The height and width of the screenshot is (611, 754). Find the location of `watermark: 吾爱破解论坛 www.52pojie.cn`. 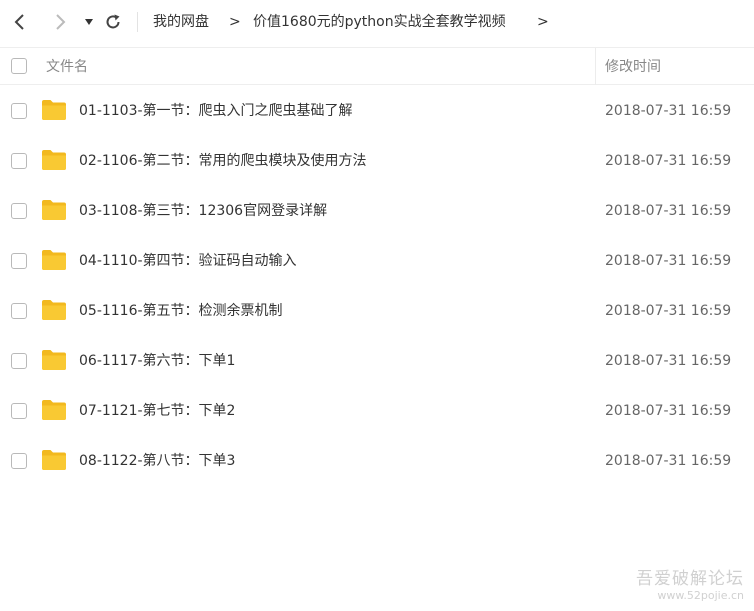

watermark: 吾爱破解论坛 www.52pojie.cn is located at coordinates (690, 586).